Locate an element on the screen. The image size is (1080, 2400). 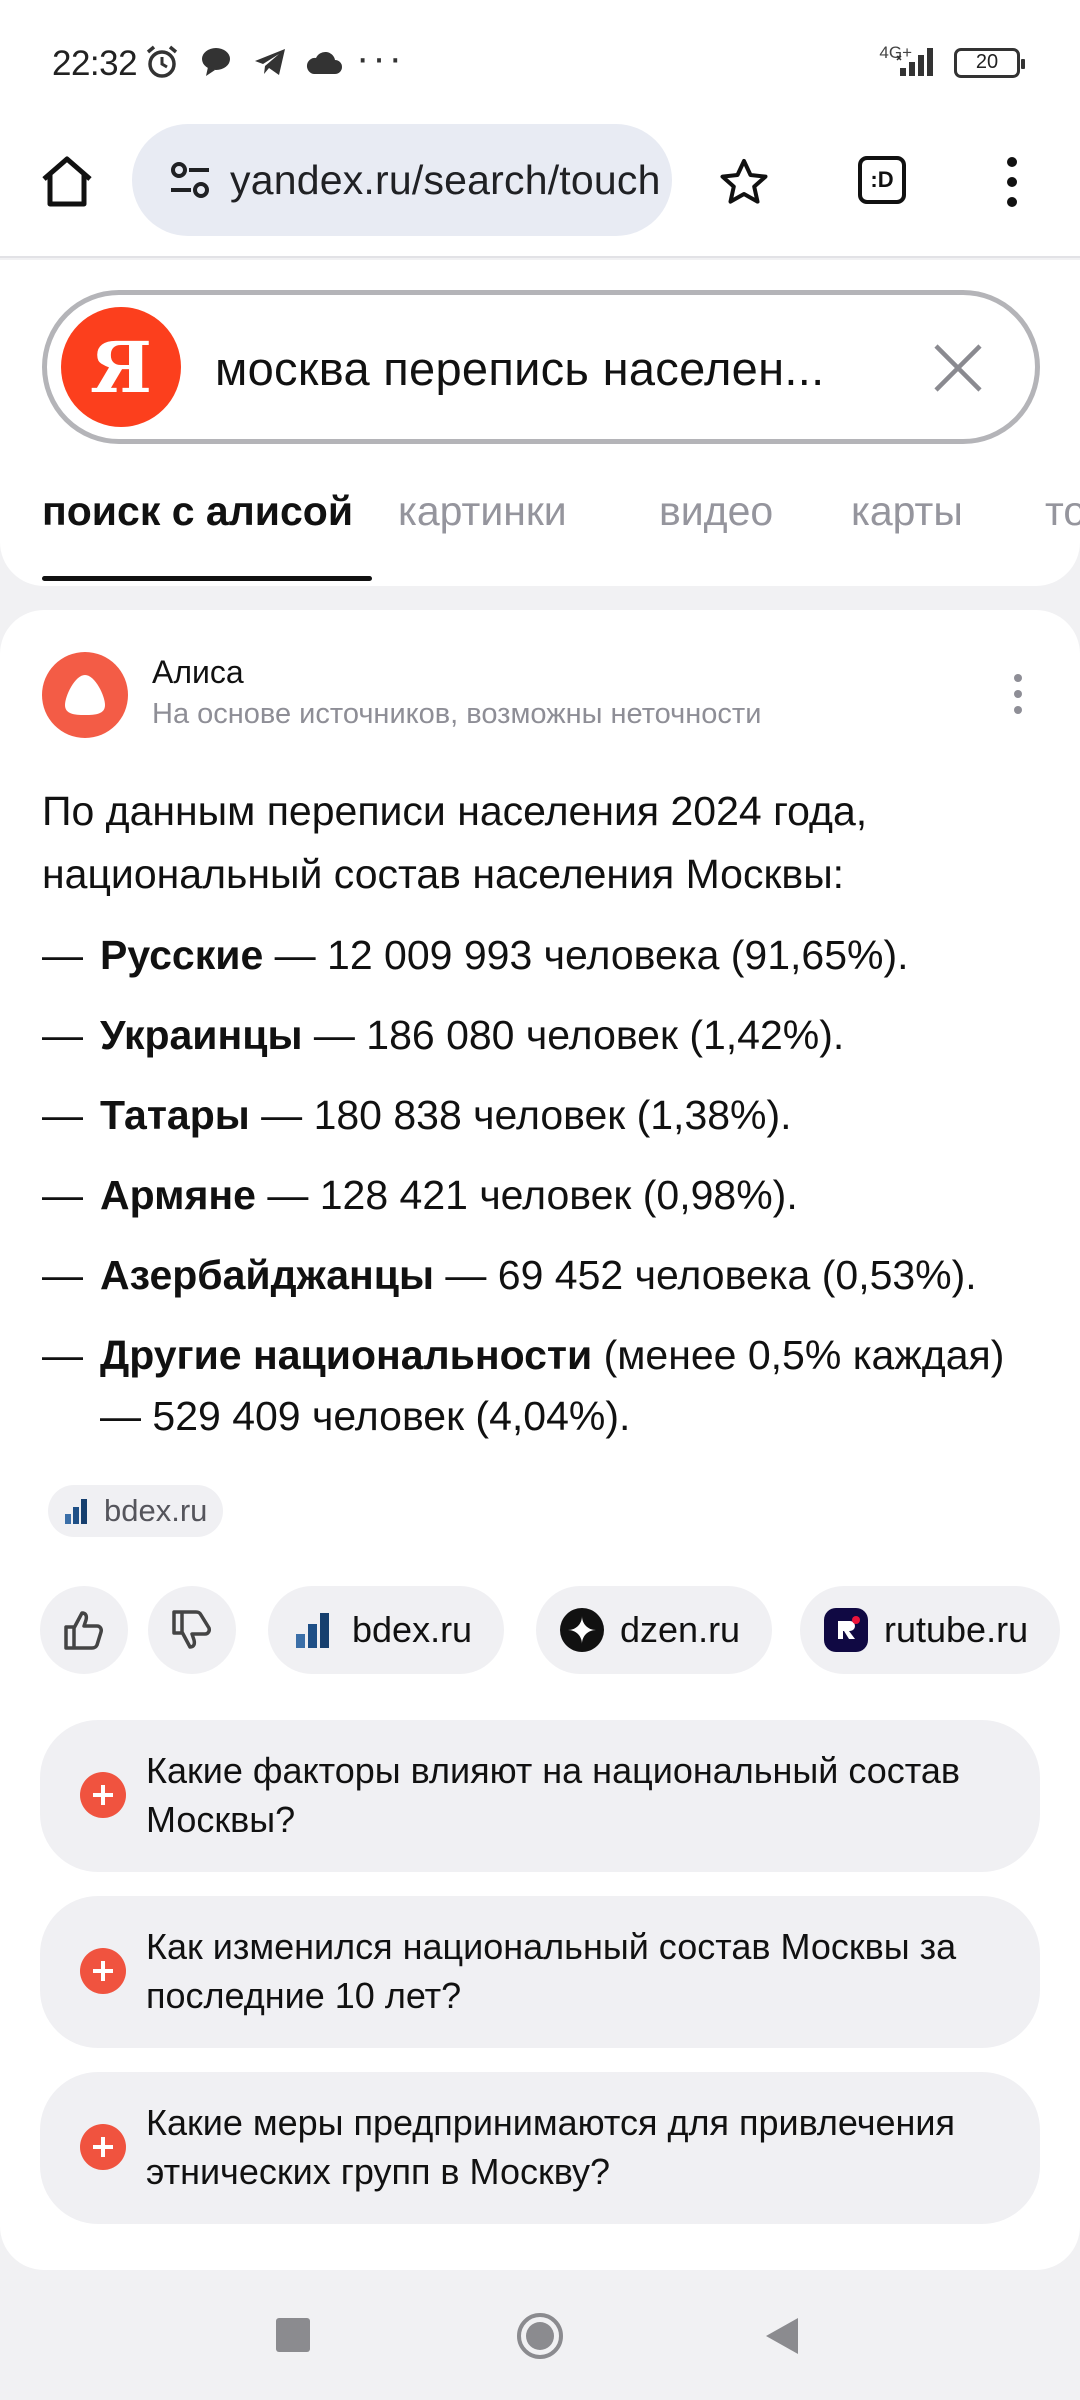
signal-icon is located at coordinates (919, 62).